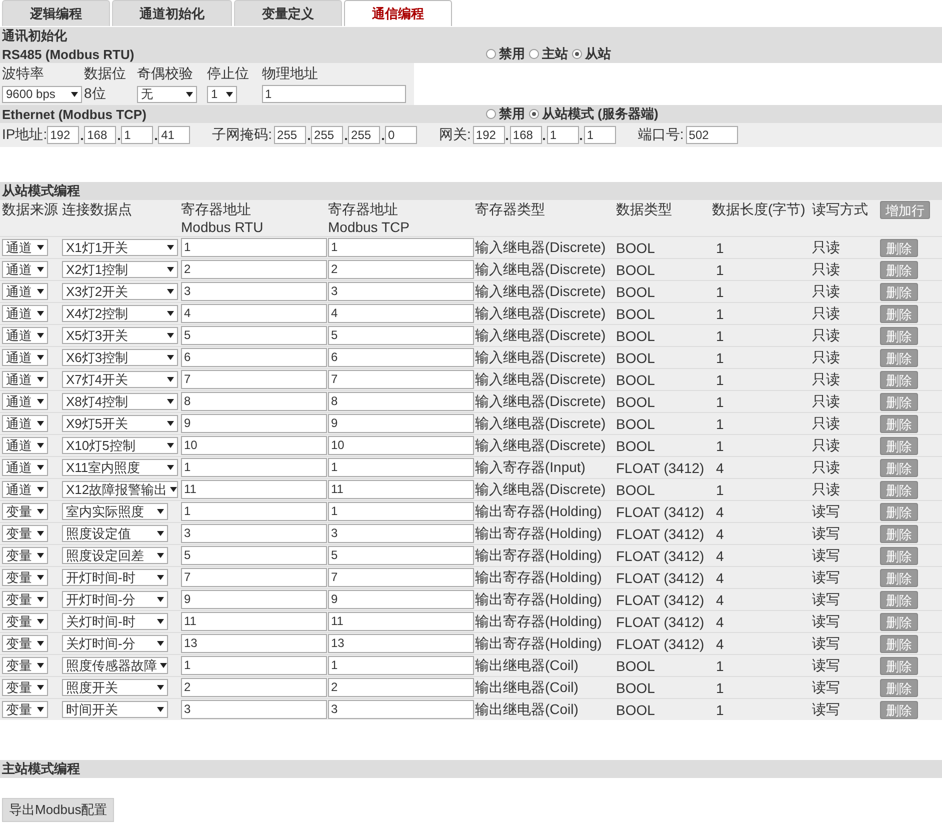  Describe the element at coordinates (401, 445) in the screenshot. I see `tcp-address-field: 10` at that location.